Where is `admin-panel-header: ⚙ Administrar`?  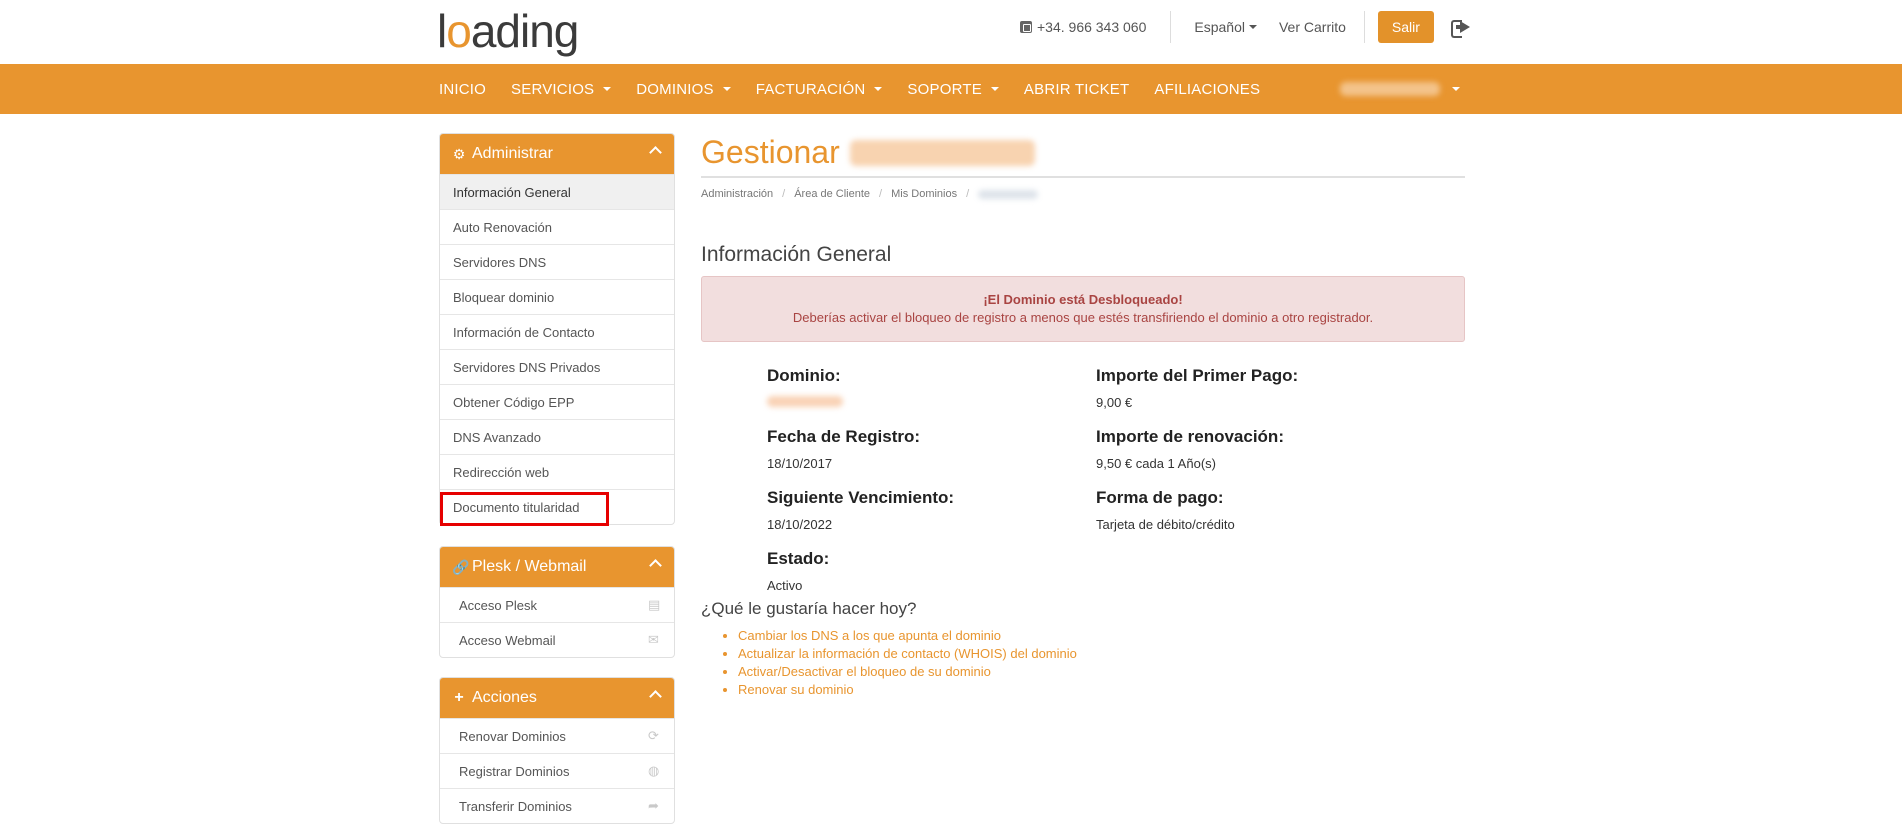 admin-panel-header: ⚙ Administrar is located at coordinates (557, 154).